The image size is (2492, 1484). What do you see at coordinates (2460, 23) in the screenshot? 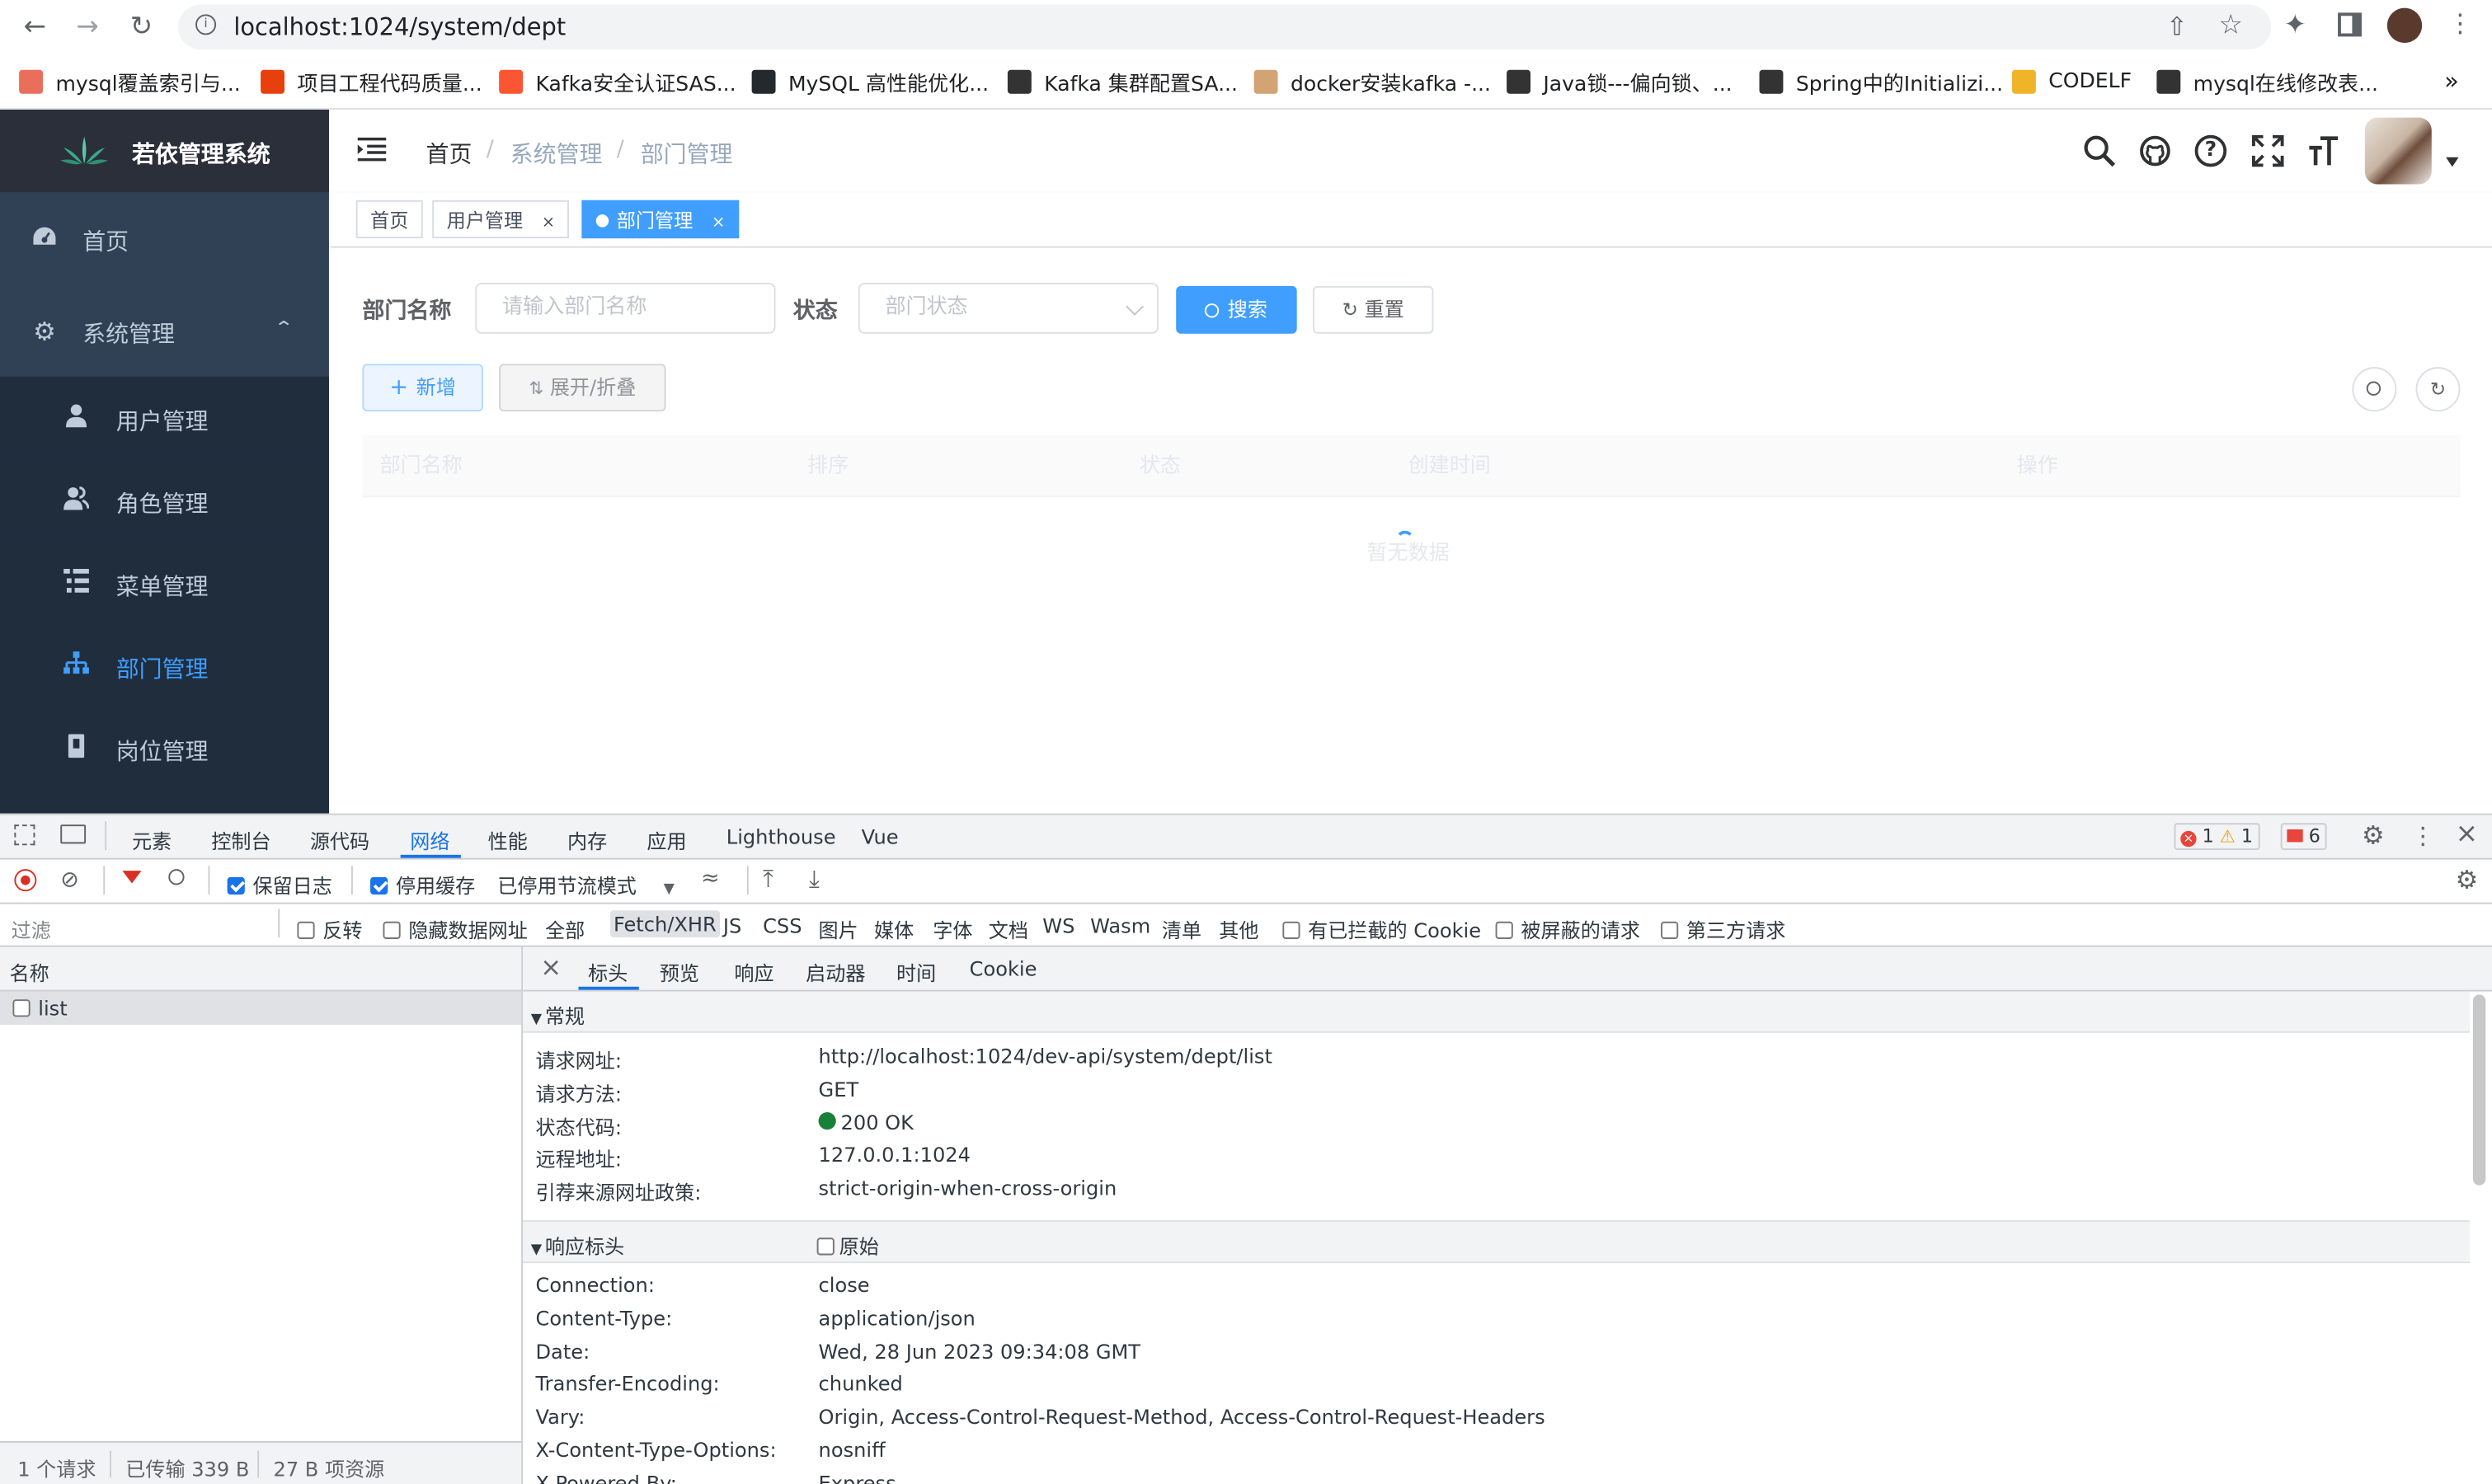
I see `browser-menu-icon: ⋮` at bounding box center [2460, 23].